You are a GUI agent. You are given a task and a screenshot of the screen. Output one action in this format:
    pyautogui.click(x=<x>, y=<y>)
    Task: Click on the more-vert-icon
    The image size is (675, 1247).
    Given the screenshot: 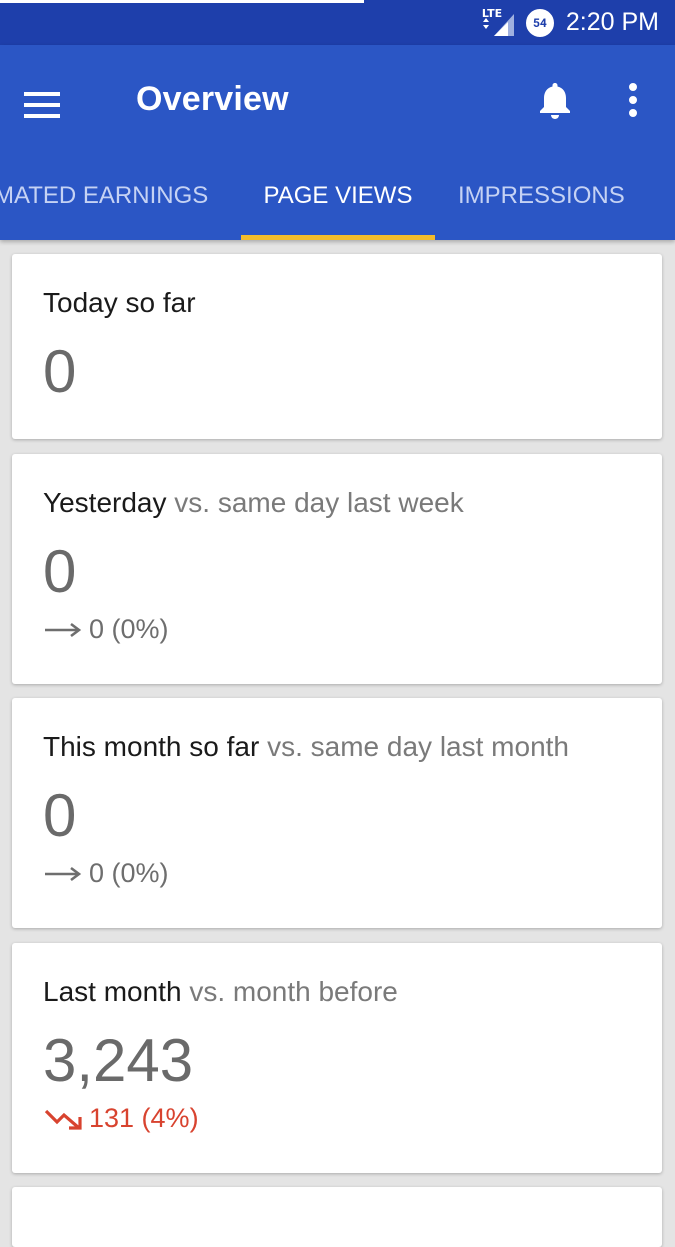 What is the action you would take?
    pyautogui.click(x=633, y=100)
    